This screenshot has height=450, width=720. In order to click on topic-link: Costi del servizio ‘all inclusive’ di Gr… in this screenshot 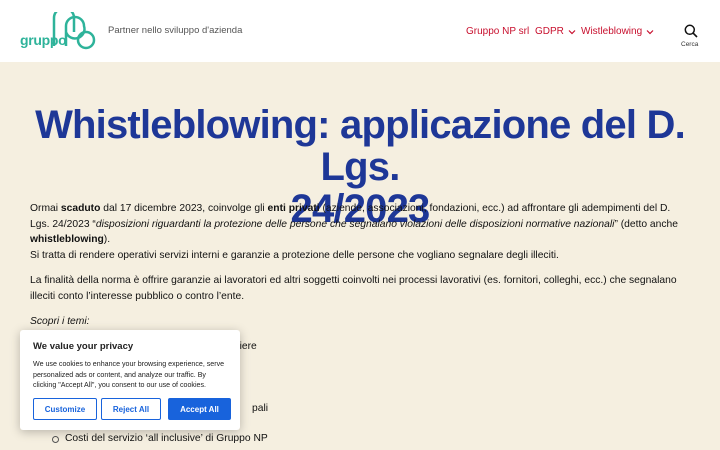, I will do `click(371, 439)`.